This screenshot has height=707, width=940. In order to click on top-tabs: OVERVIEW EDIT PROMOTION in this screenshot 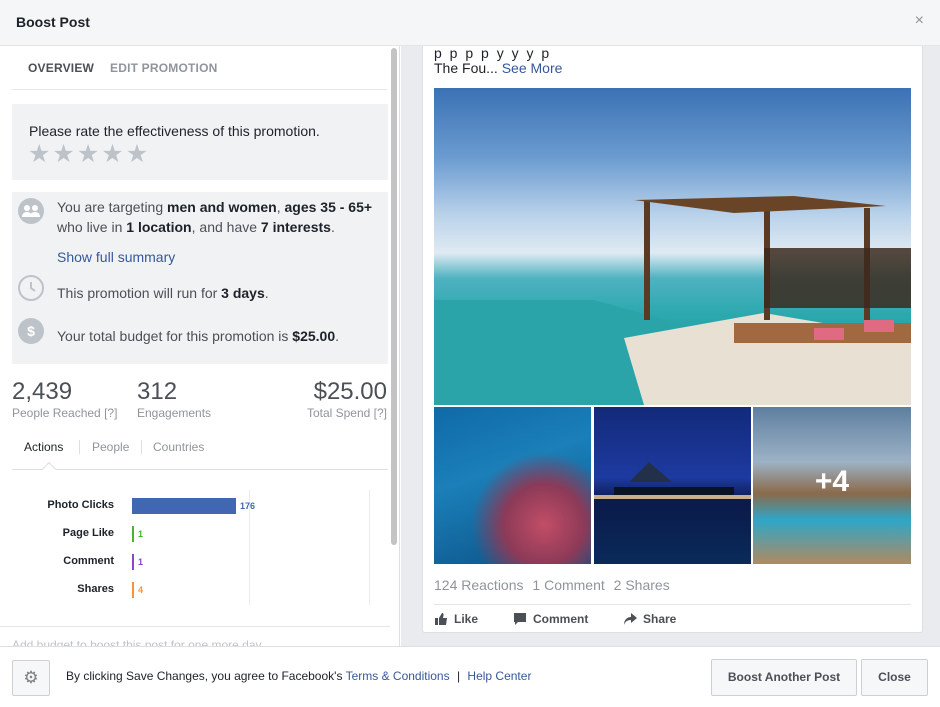, I will do `click(199, 68)`.